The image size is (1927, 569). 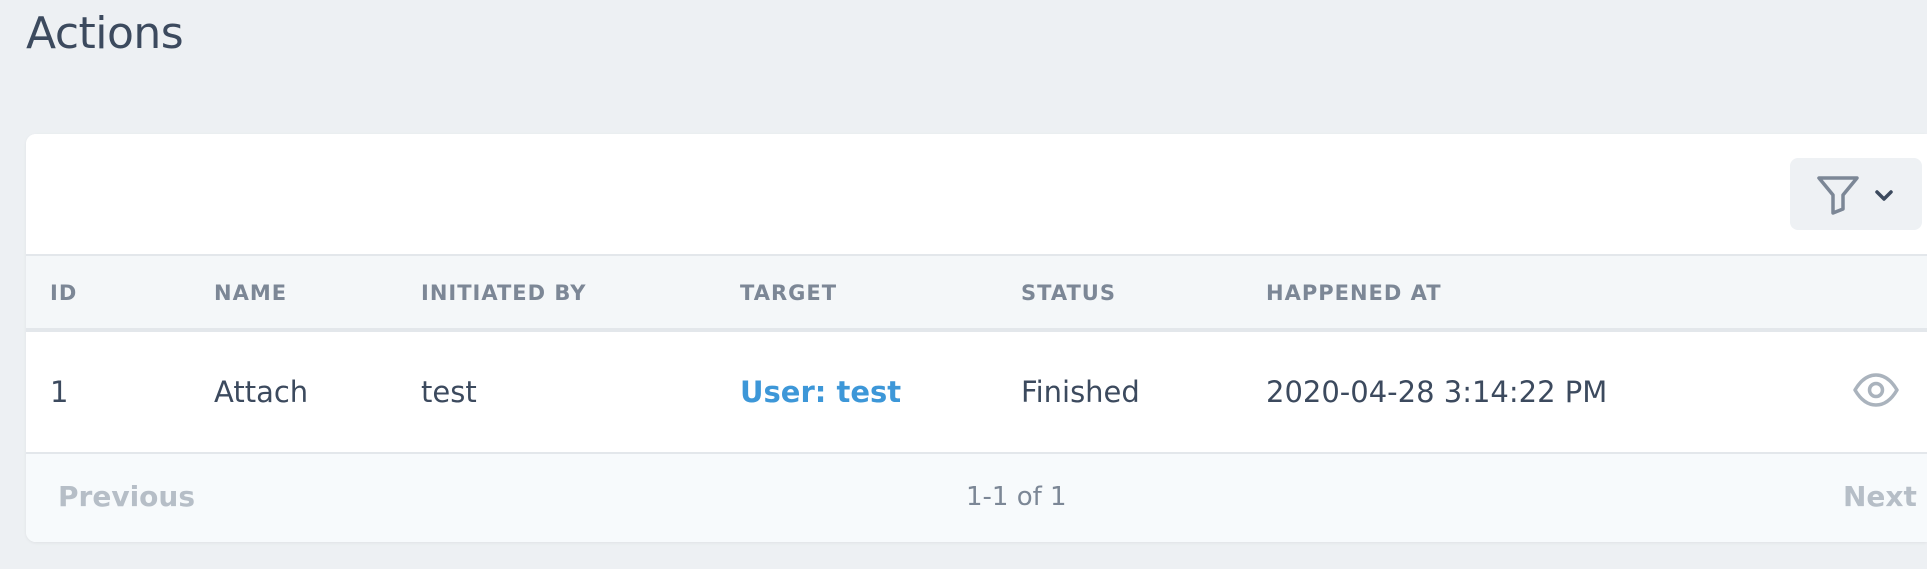 What do you see at coordinates (105, 33) in the screenshot?
I see `page-title: Actions` at bounding box center [105, 33].